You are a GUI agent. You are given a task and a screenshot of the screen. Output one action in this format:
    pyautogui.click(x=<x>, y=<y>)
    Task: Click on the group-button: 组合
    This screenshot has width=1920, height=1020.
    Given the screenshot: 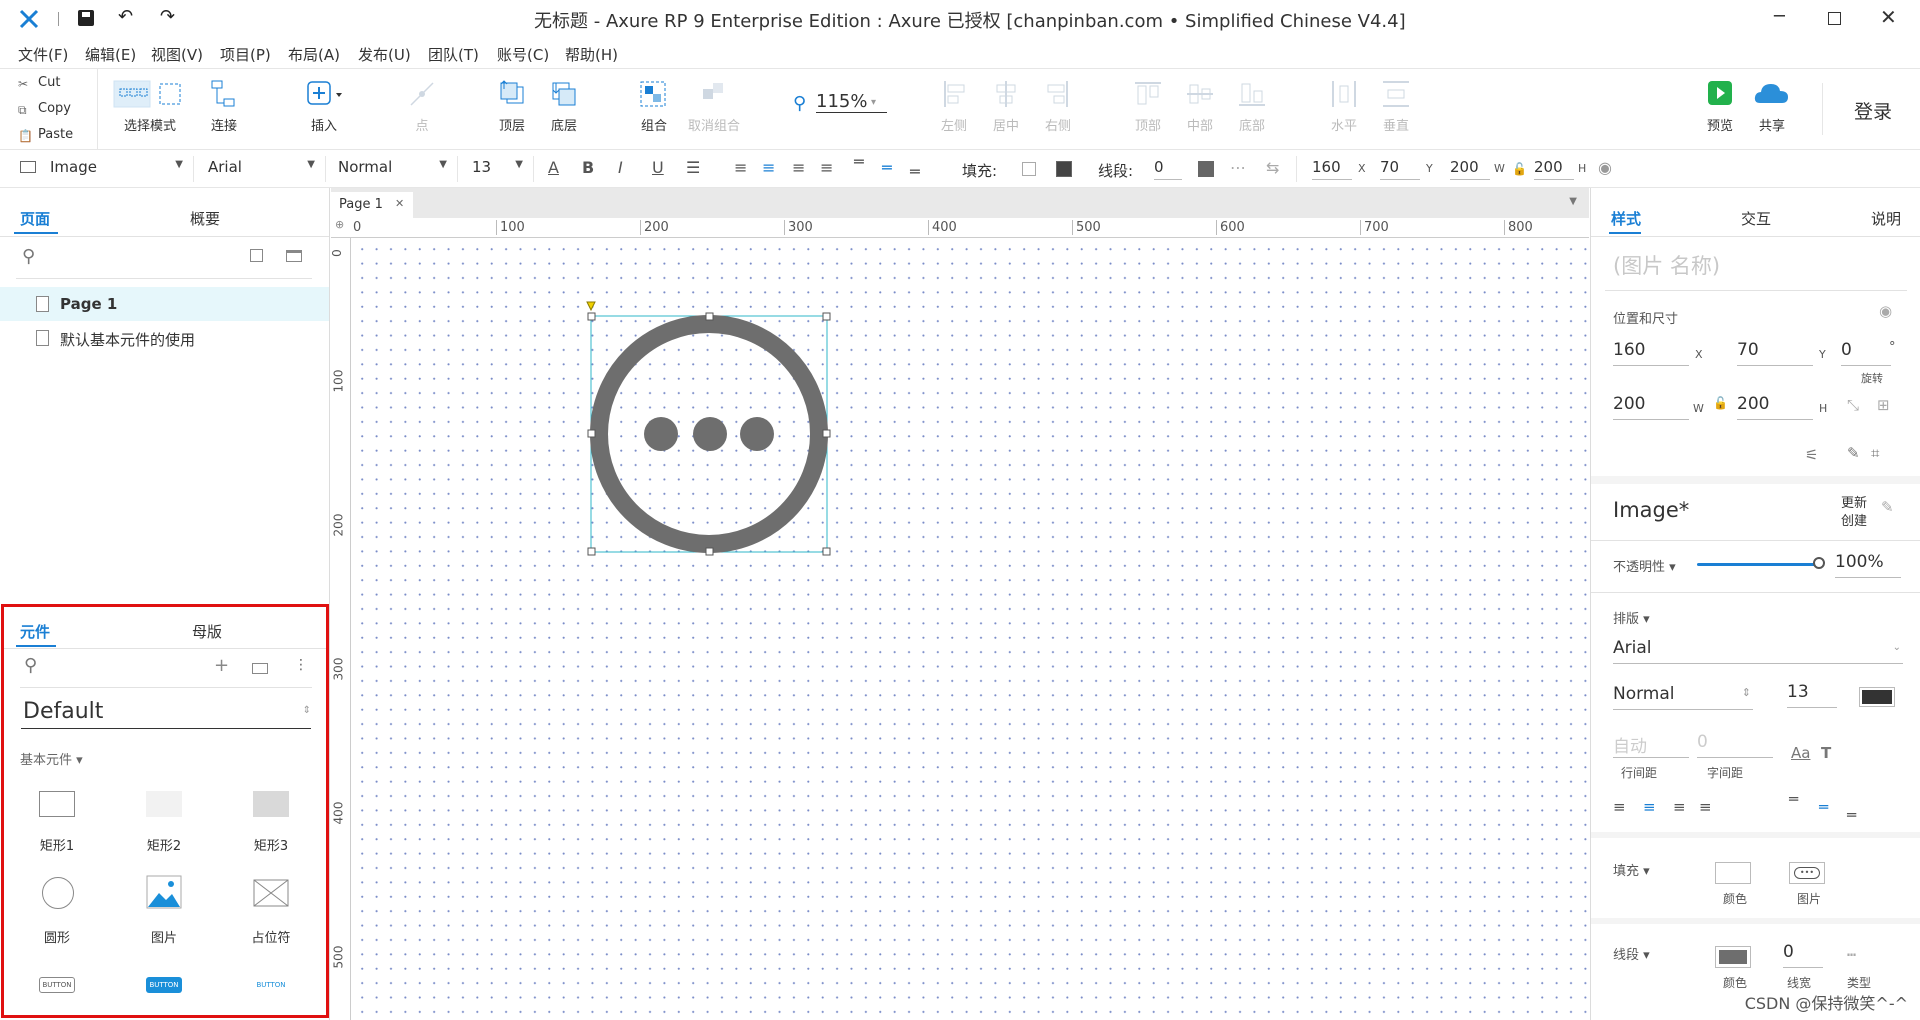 What is the action you would take?
    pyautogui.click(x=654, y=111)
    